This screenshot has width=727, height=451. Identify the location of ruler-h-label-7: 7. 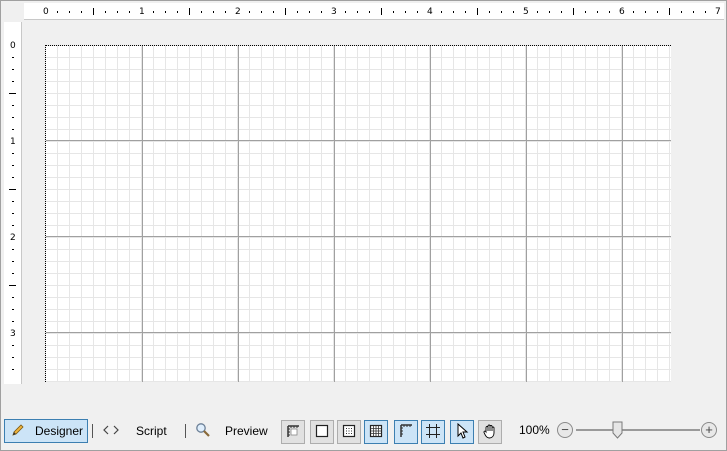
(718, 12).